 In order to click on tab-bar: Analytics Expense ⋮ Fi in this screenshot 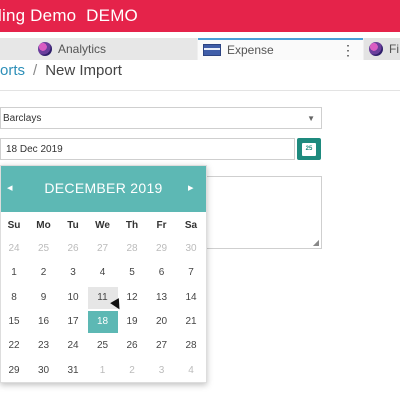, I will do `click(200, 49)`.